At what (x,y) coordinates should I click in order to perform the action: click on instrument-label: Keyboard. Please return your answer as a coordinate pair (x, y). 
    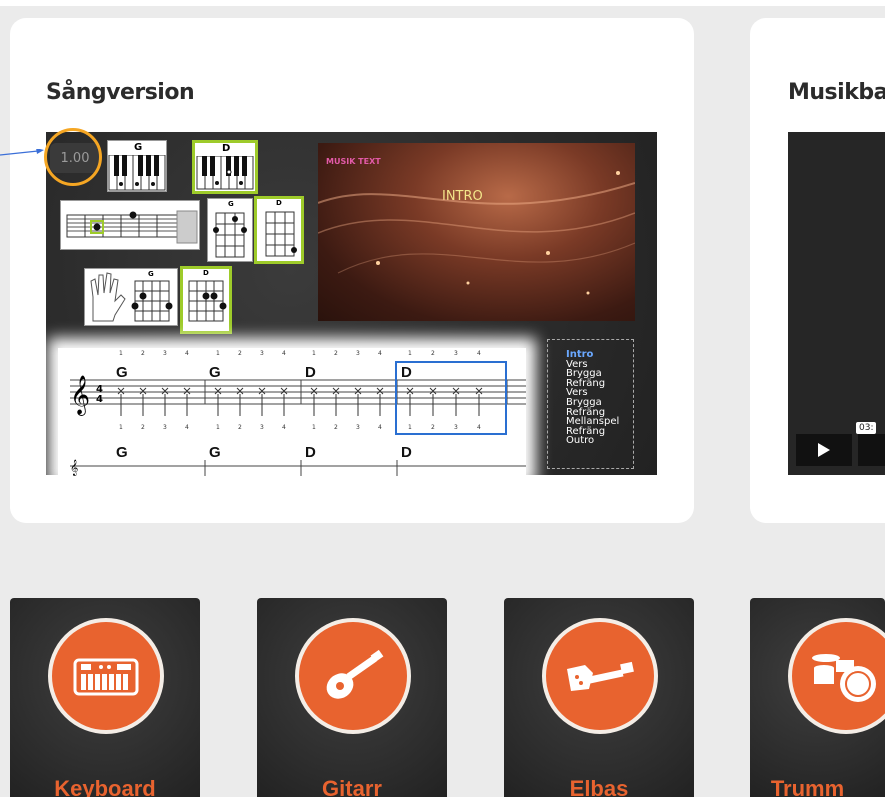
    Looking at the image, I should click on (105, 786).